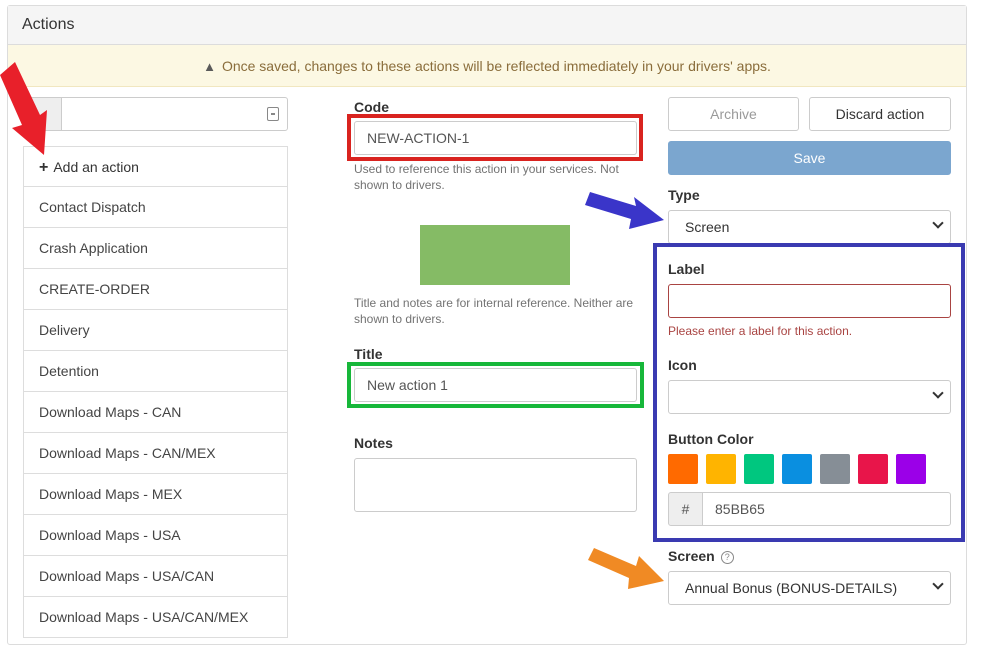 The width and height of the screenshot is (987, 645). What do you see at coordinates (155, 494) in the screenshot?
I see `list-item: Download Maps - MEX` at bounding box center [155, 494].